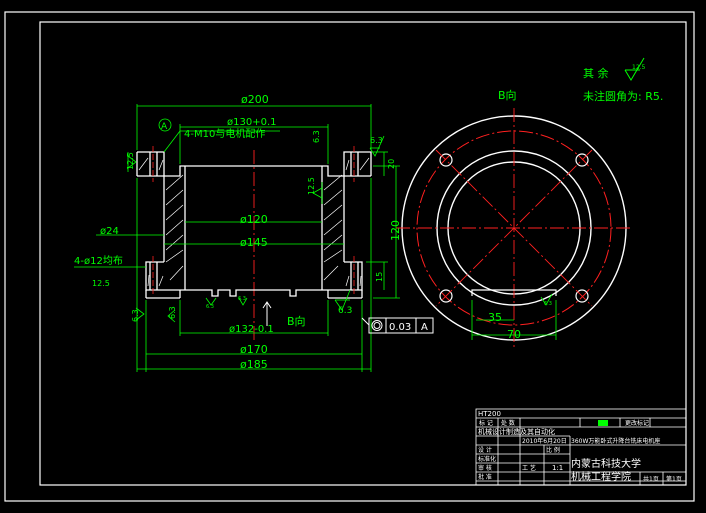  Describe the element at coordinates (254, 219) in the screenshot. I see `dim-120: ø120` at that location.